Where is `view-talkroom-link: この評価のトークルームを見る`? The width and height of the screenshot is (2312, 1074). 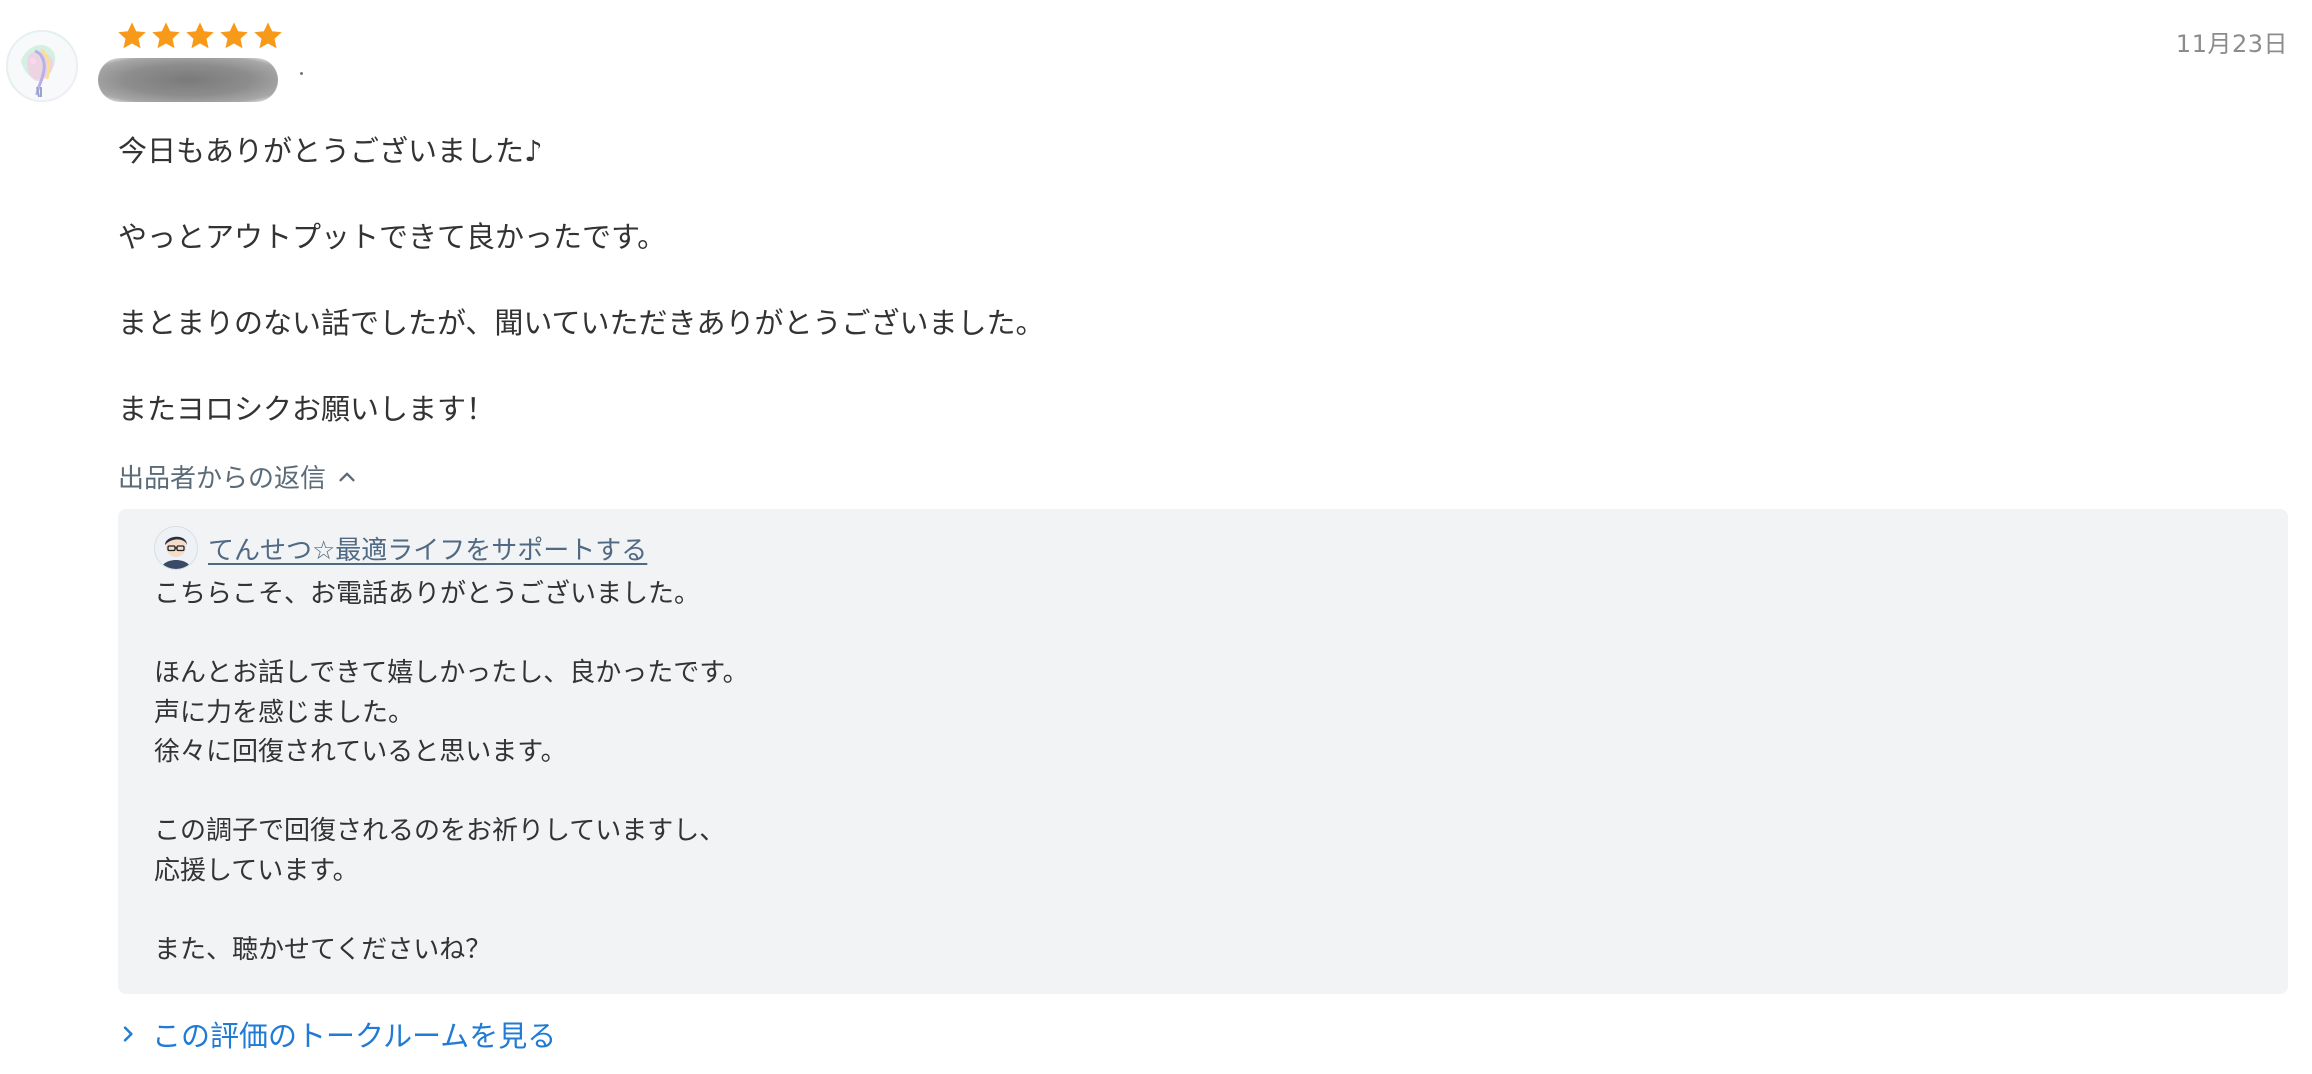
view-talkroom-link: この評価のトークルームを見る is located at coordinates (337, 1034).